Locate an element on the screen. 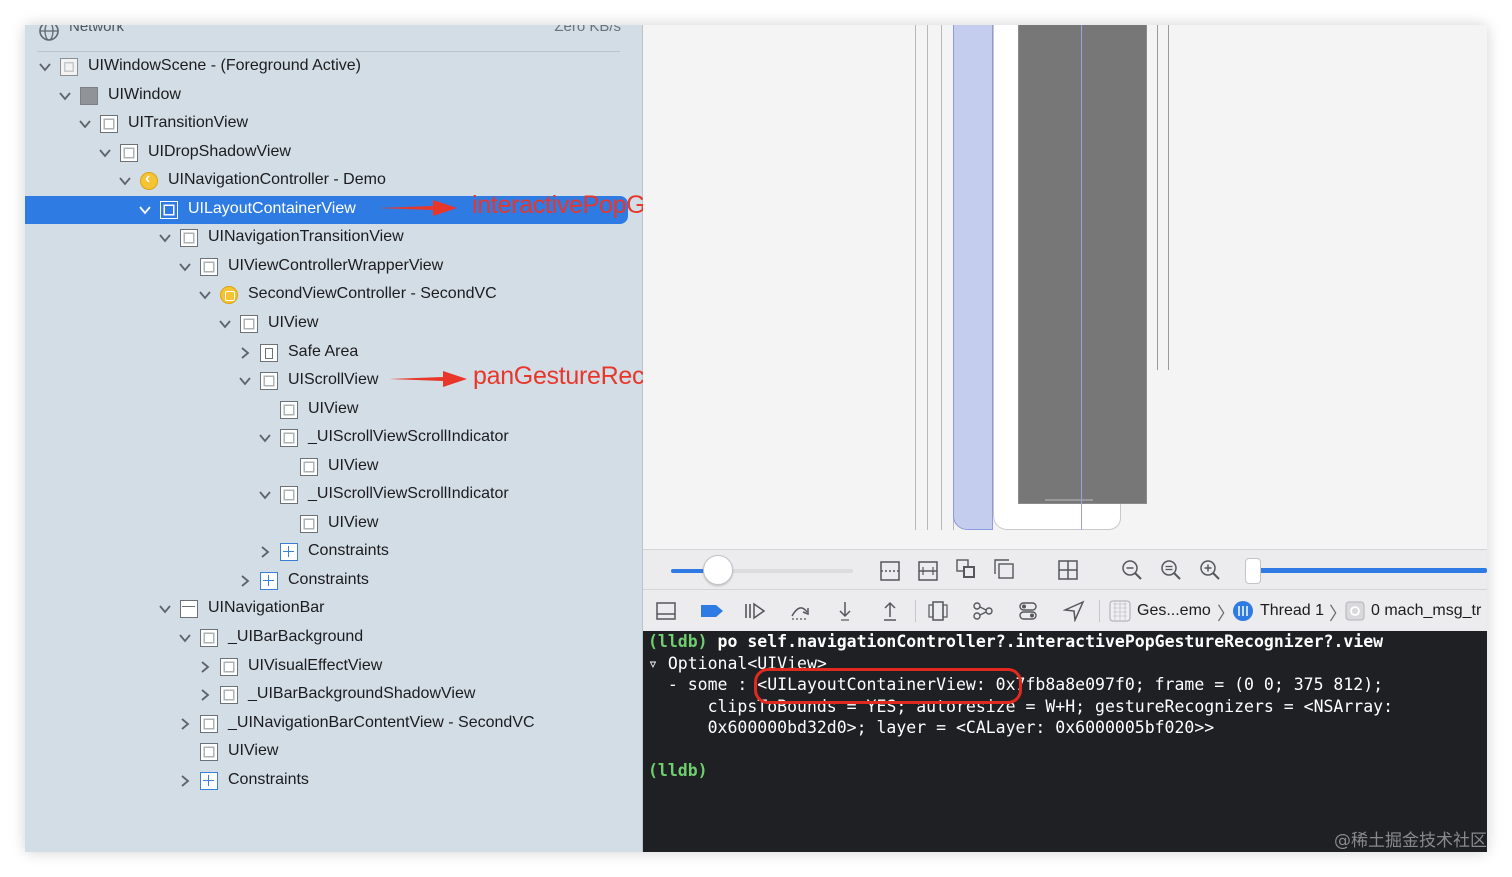 This screenshot has height=877, width=1512. lldb-prompt: (lldb) is located at coordinates (678, 770).